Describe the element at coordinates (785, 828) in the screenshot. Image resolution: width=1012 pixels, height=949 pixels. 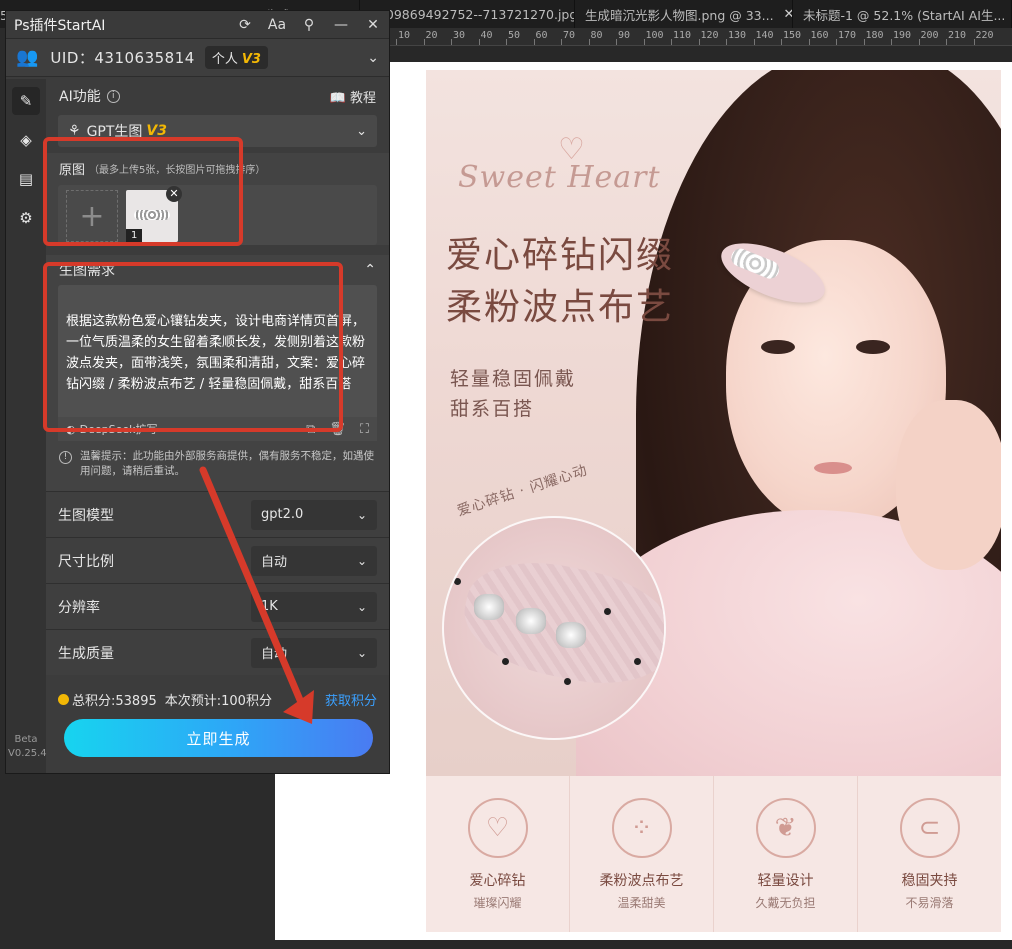
I see `feather-icon: ❦` at that location.